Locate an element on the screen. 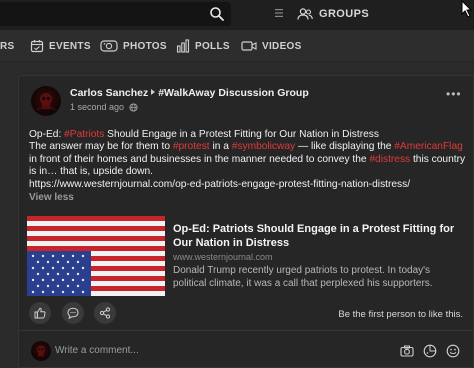  hashtag-link: #protest is located at coordinates (191, 146).